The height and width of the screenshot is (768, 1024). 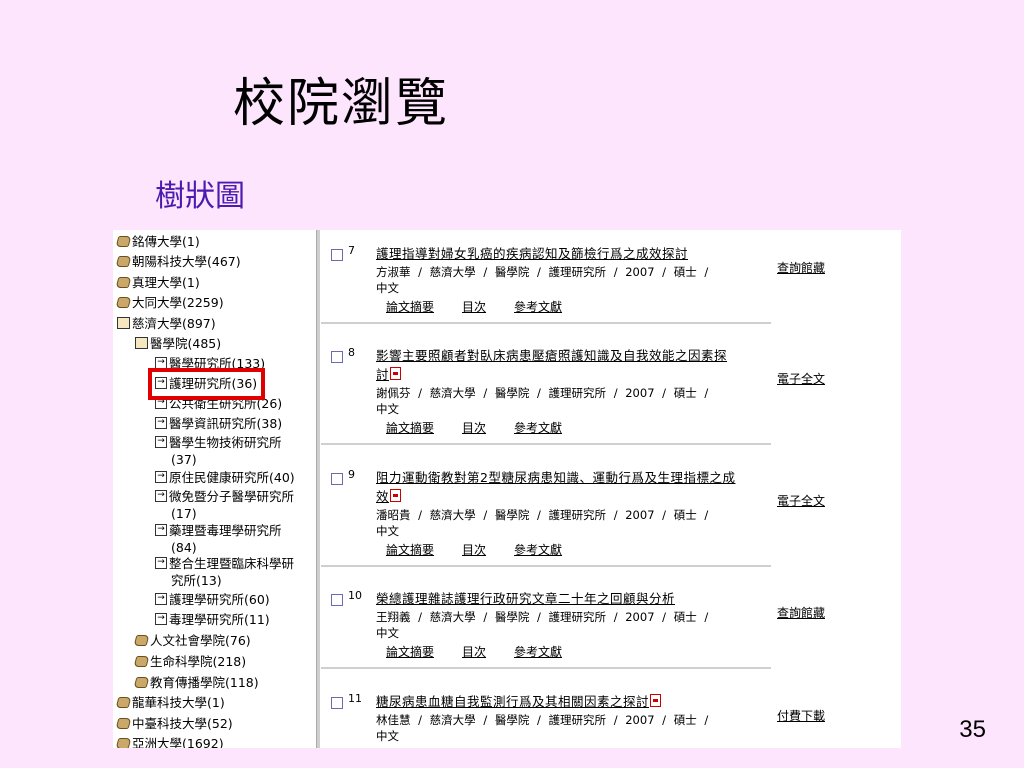 I want to click on tree-node: 亞洲大學(1692), so click(x=169, y=742).